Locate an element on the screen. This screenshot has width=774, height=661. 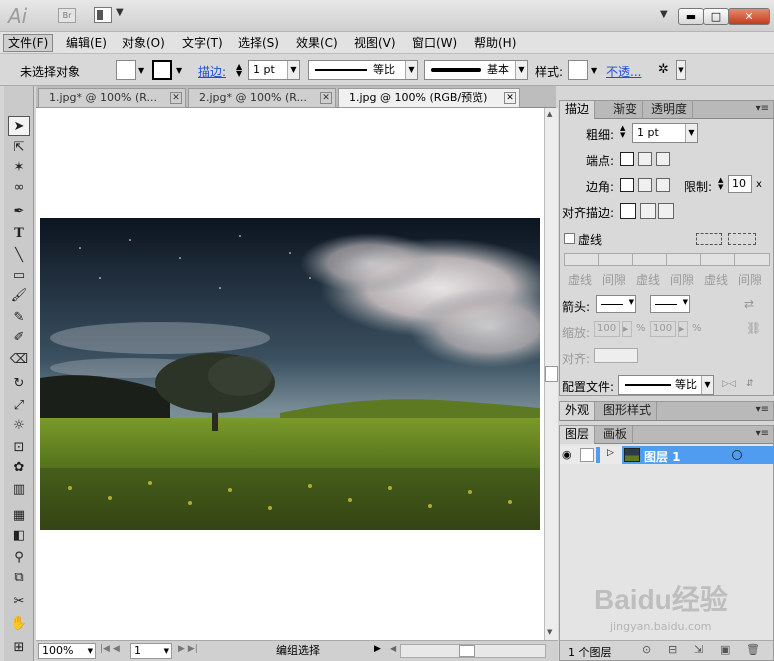
end-scale-field: 100 is located at coordinates (663, 329).